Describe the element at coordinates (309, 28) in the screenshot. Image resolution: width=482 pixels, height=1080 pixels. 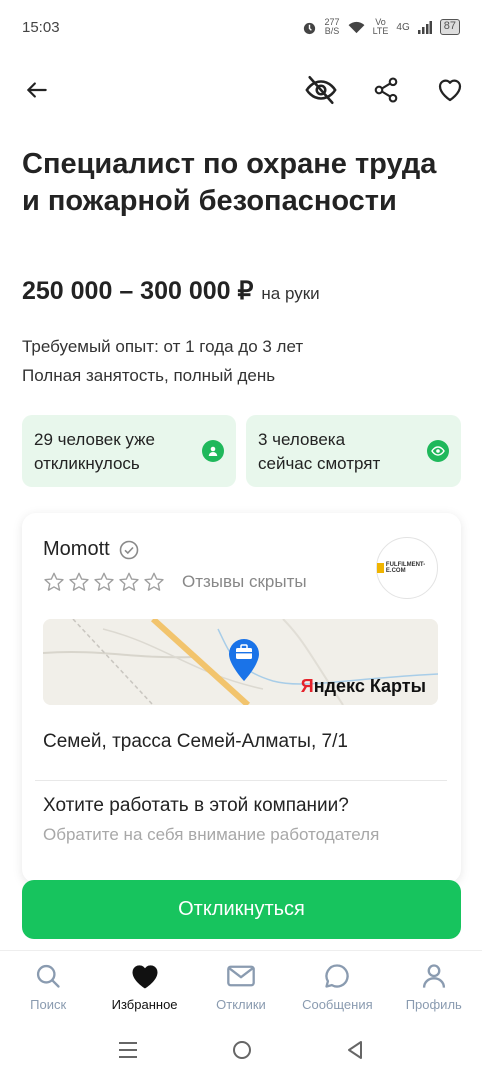
I see `alarm-icon` at that location.